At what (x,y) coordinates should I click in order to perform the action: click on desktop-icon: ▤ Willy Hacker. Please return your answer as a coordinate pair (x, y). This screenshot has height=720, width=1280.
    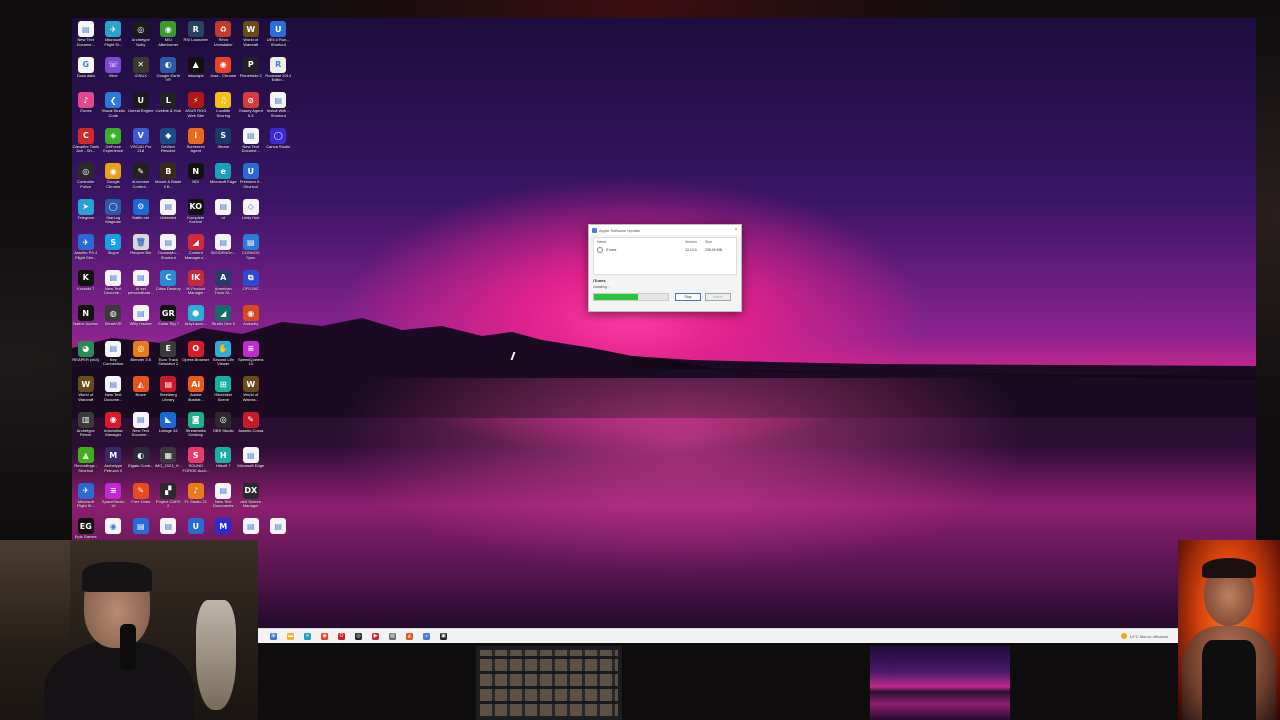
    Looking at the image, I should click on (141, 320).